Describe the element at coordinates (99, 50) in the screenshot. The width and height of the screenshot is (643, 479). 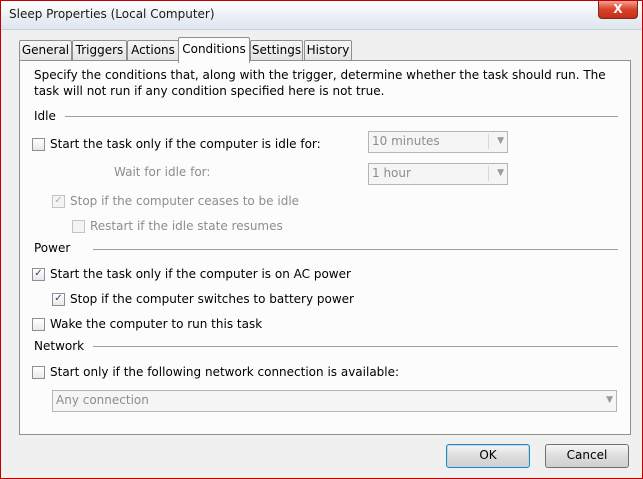
I see `tab-triggers: Triggers` at that location.